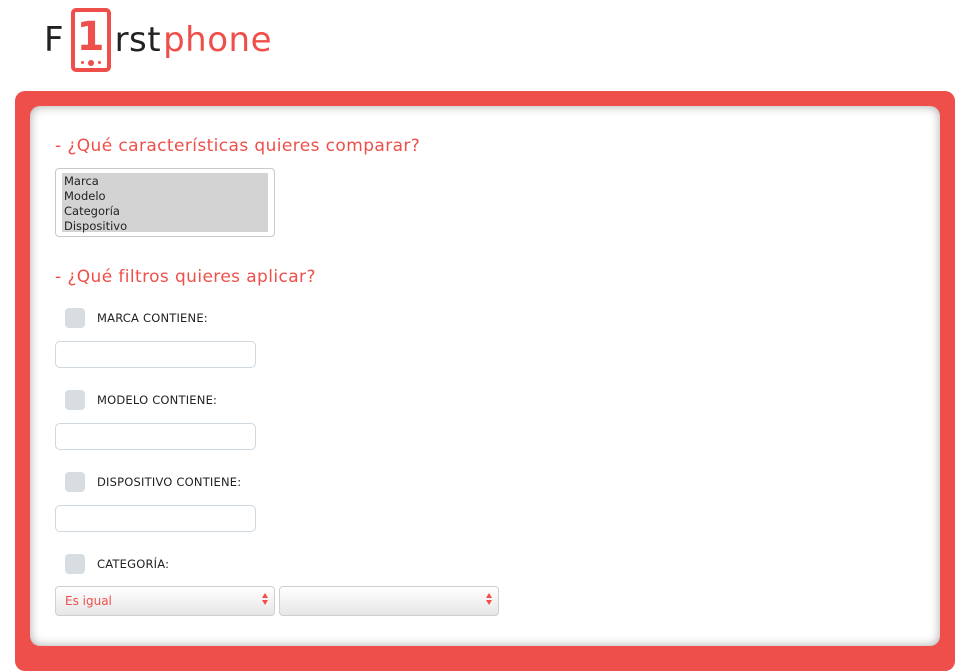 This screenshot has height=671, width=966. I want to click on compare-features-multiselect: Marca Modelo Categoría Dispositivo, so click(165, 202).